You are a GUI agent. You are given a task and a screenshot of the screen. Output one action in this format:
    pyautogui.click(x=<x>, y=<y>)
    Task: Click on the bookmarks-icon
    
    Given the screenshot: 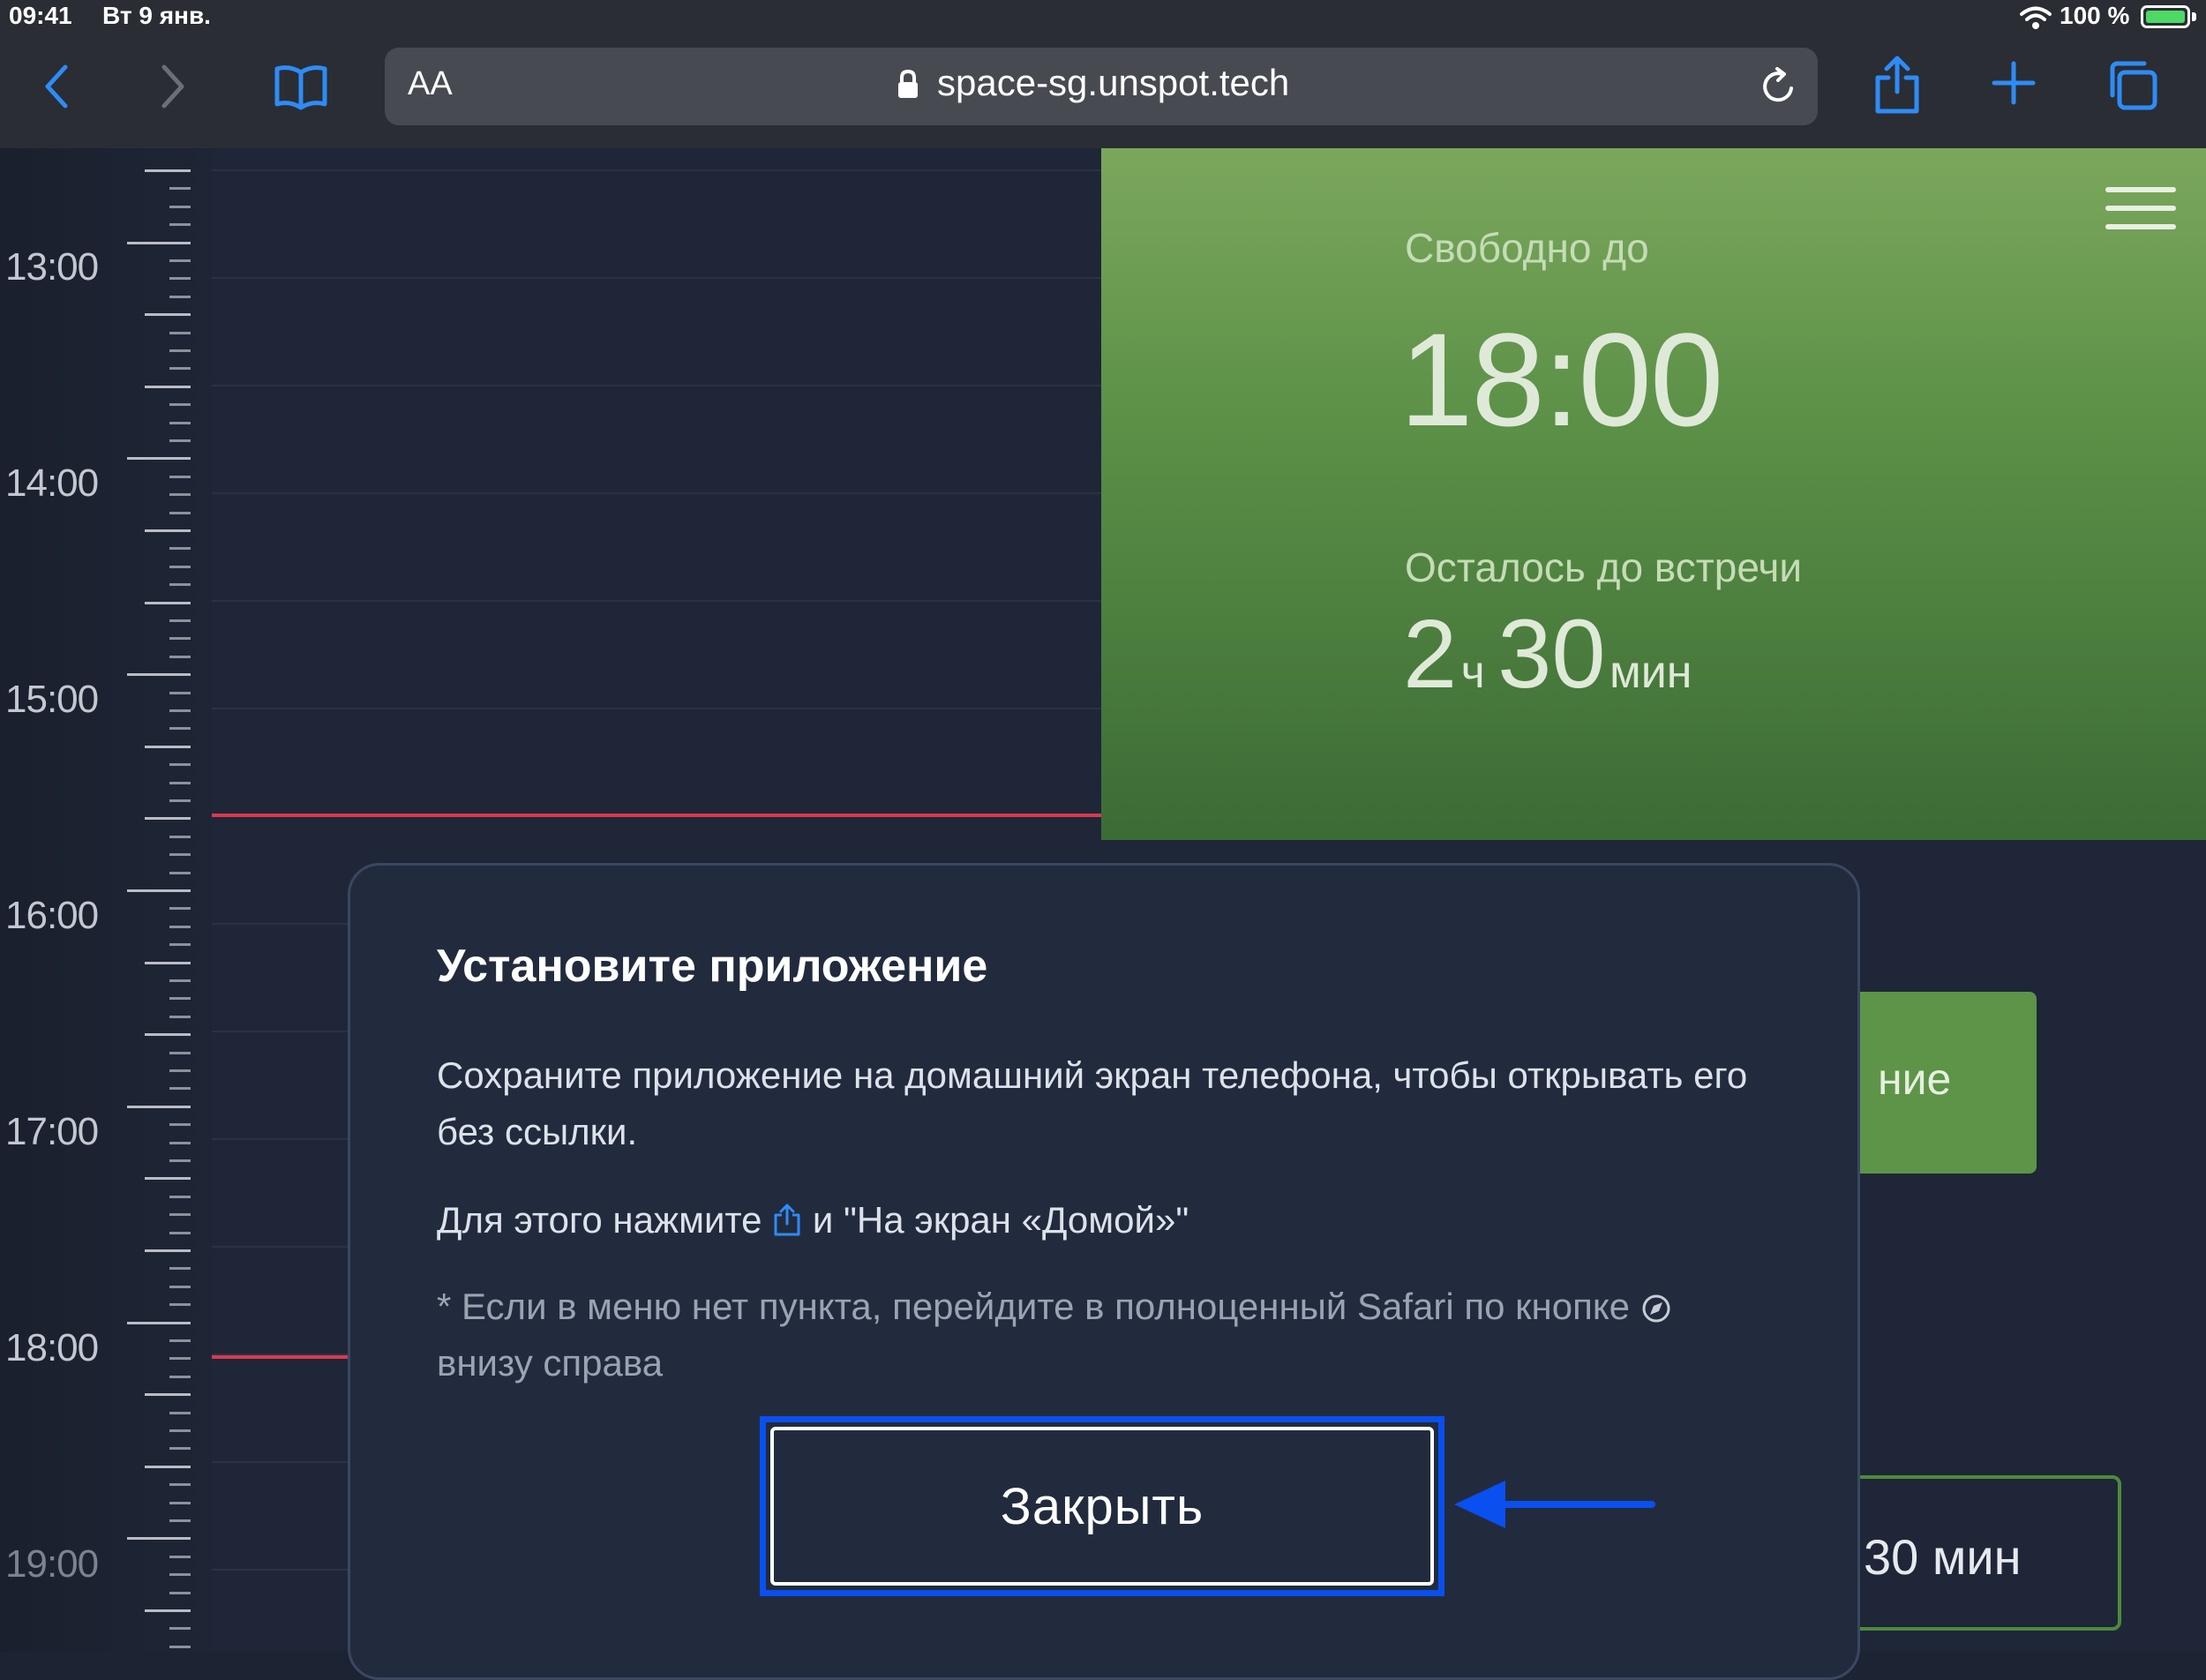 What is the action you would take?
    pyautogui.click(x=301, y=86)
    